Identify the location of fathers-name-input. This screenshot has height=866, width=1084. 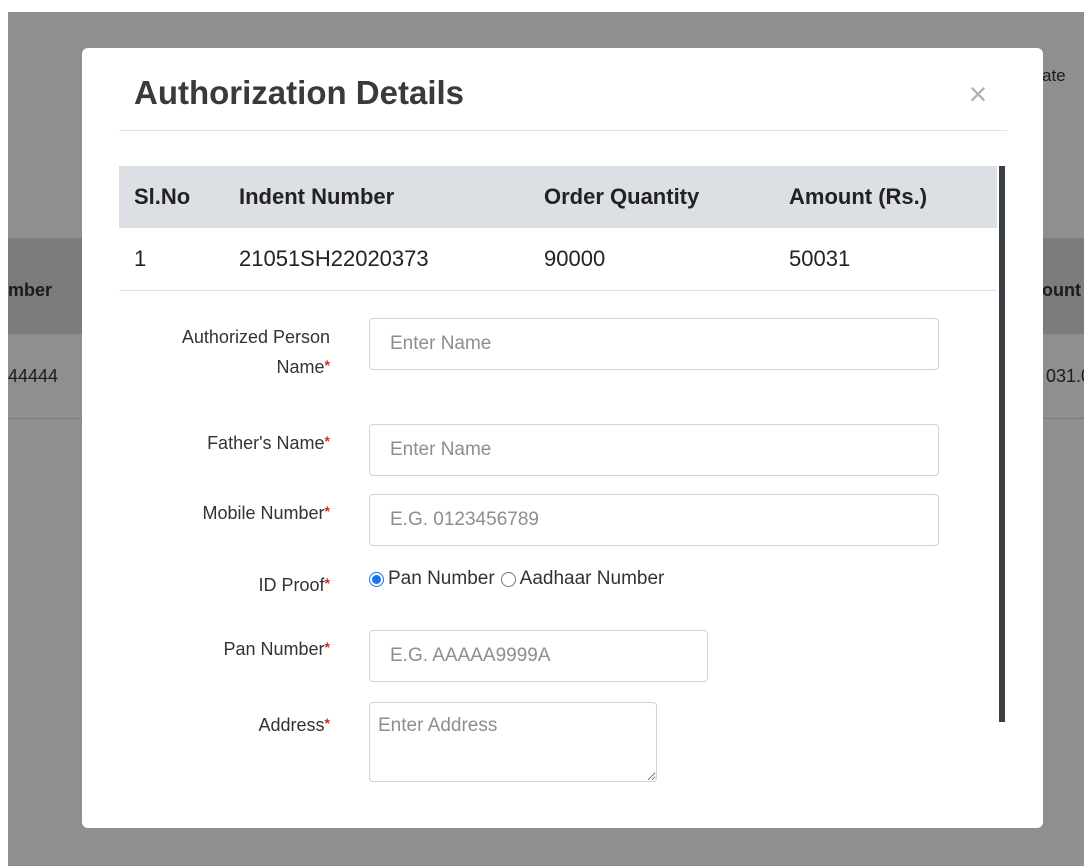
(654, 450).